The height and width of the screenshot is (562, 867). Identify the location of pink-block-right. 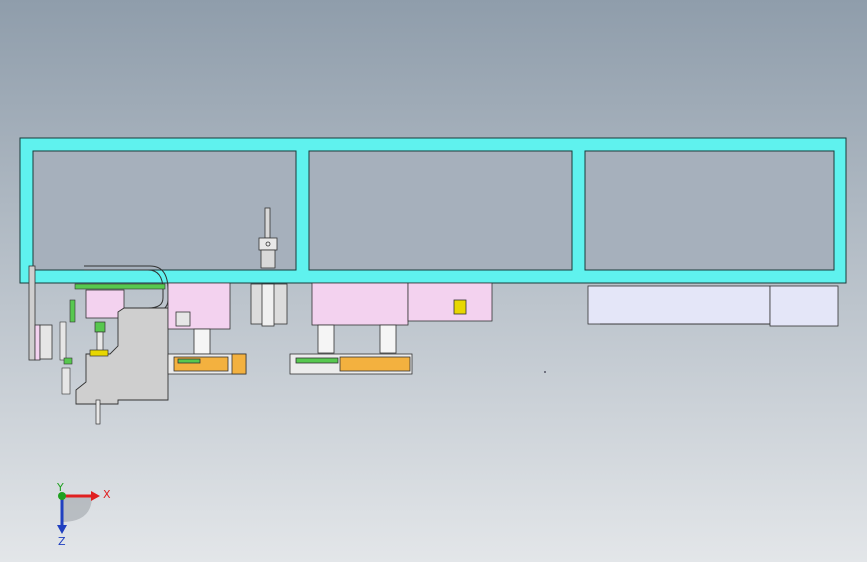
(450, 302).